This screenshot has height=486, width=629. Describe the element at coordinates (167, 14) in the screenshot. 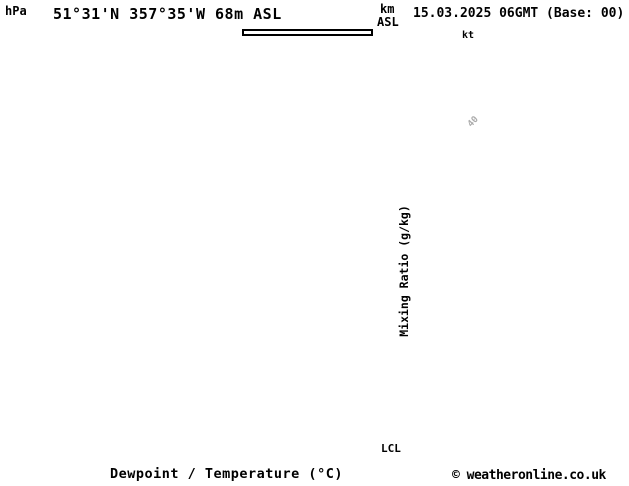

I see `page-title: 51°31'N 357°35'W 68m ASL` at that location.